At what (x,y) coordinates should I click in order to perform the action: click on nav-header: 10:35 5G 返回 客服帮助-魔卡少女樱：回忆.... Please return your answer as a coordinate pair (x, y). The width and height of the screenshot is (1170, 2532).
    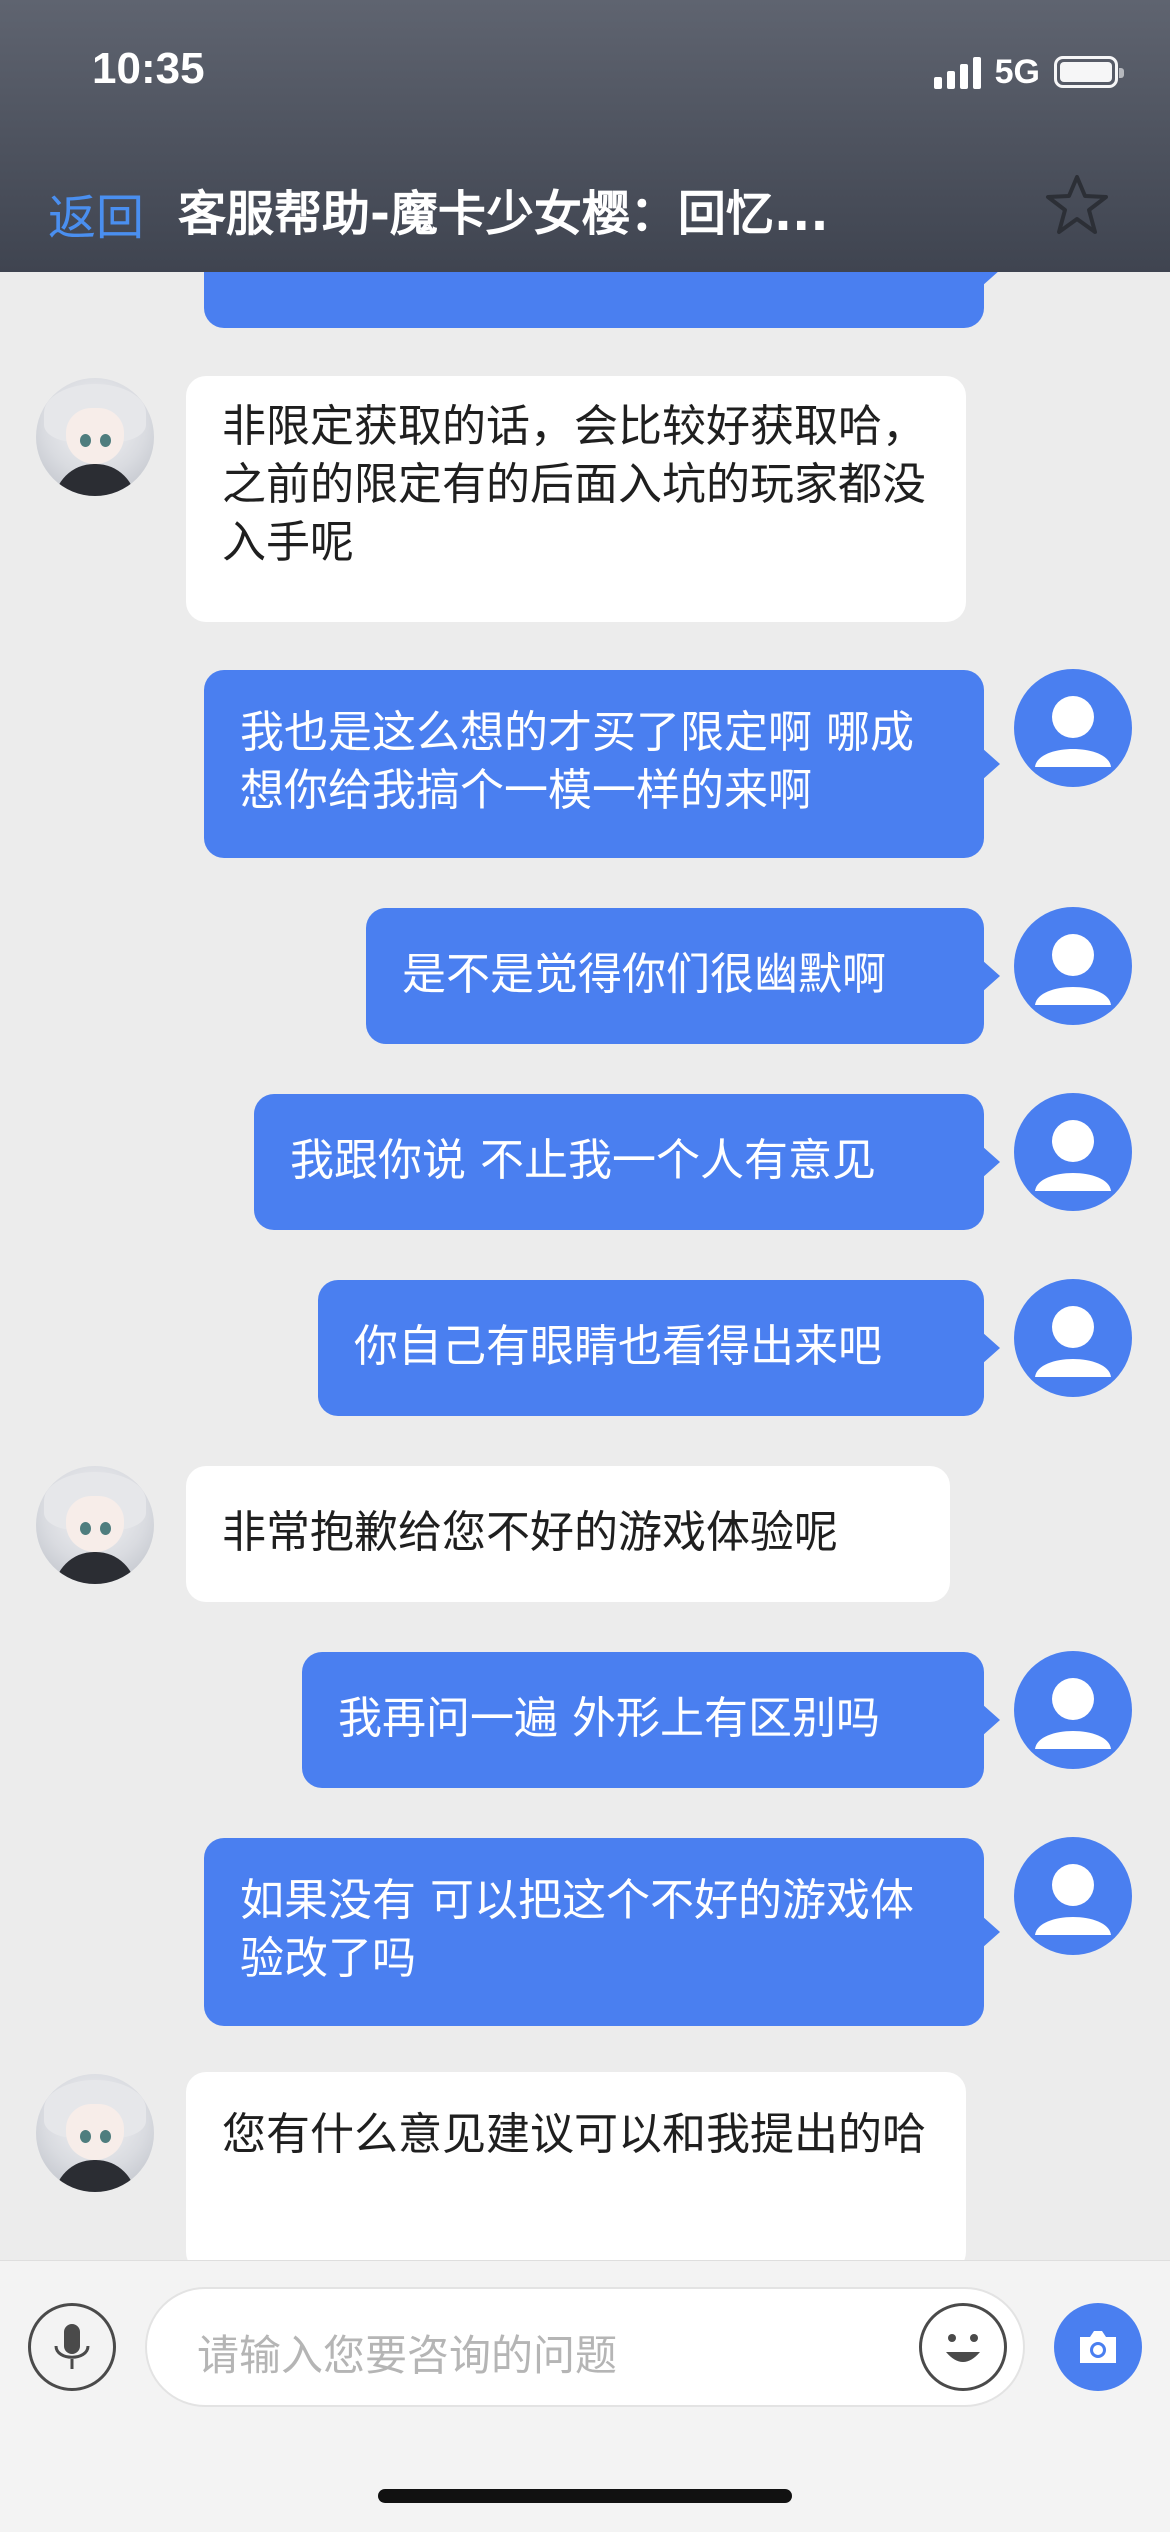
    Looking at the image, I should click on (585, 136).